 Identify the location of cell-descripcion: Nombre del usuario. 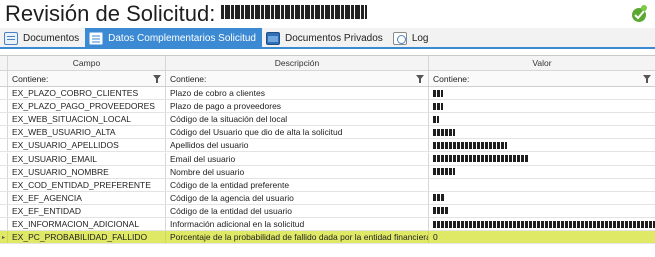
(297, 171).